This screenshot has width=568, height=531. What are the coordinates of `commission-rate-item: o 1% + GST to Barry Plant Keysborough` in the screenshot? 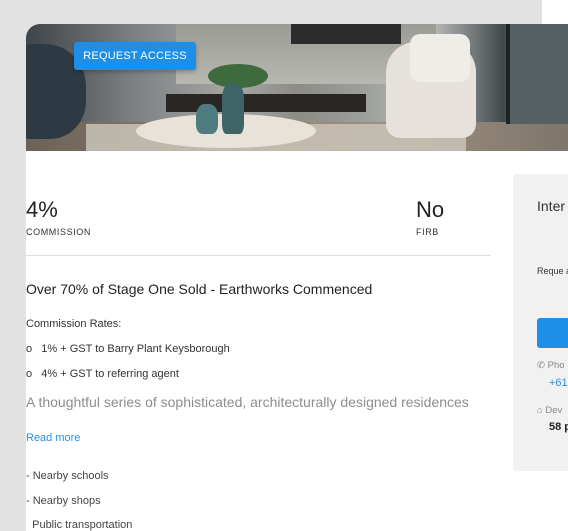 It's located at (128, 349).